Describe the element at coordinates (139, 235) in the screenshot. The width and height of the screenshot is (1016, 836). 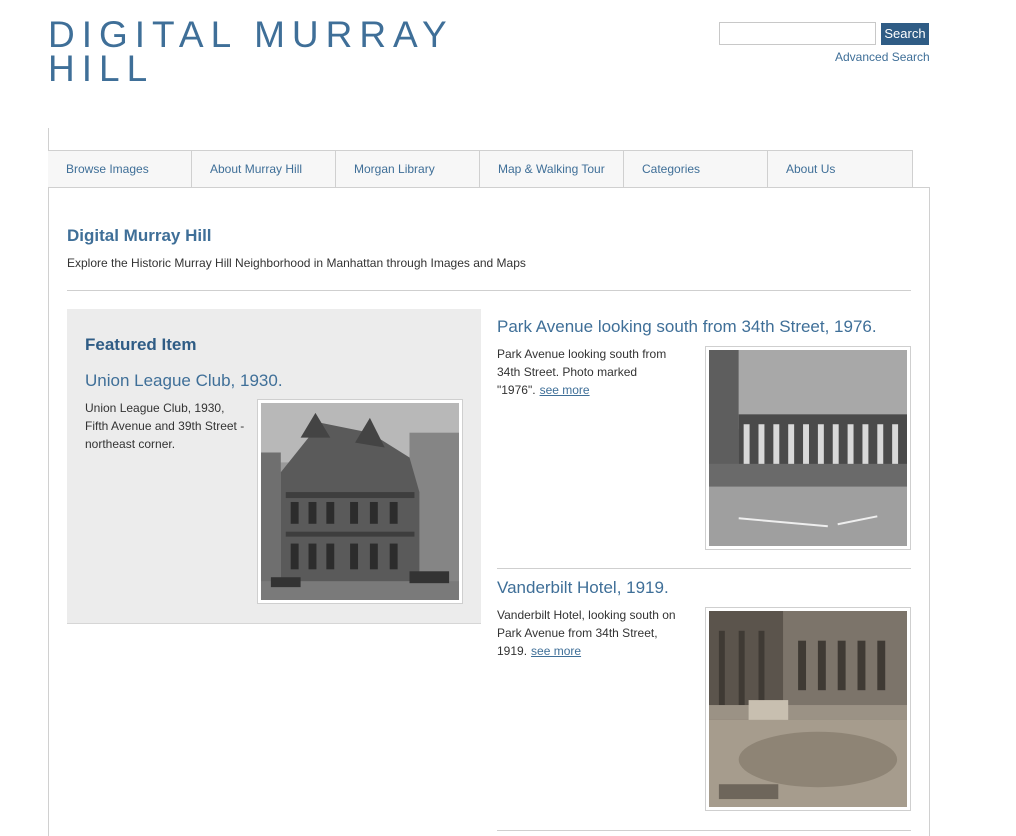
I see `intro-title: Digital Murray Hill` at that location.